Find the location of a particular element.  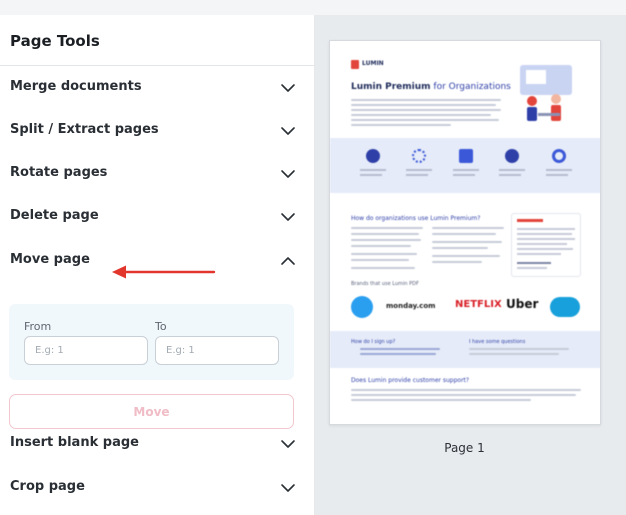

brand-netflix: NETFLIX is located at coordinates (478, 304).